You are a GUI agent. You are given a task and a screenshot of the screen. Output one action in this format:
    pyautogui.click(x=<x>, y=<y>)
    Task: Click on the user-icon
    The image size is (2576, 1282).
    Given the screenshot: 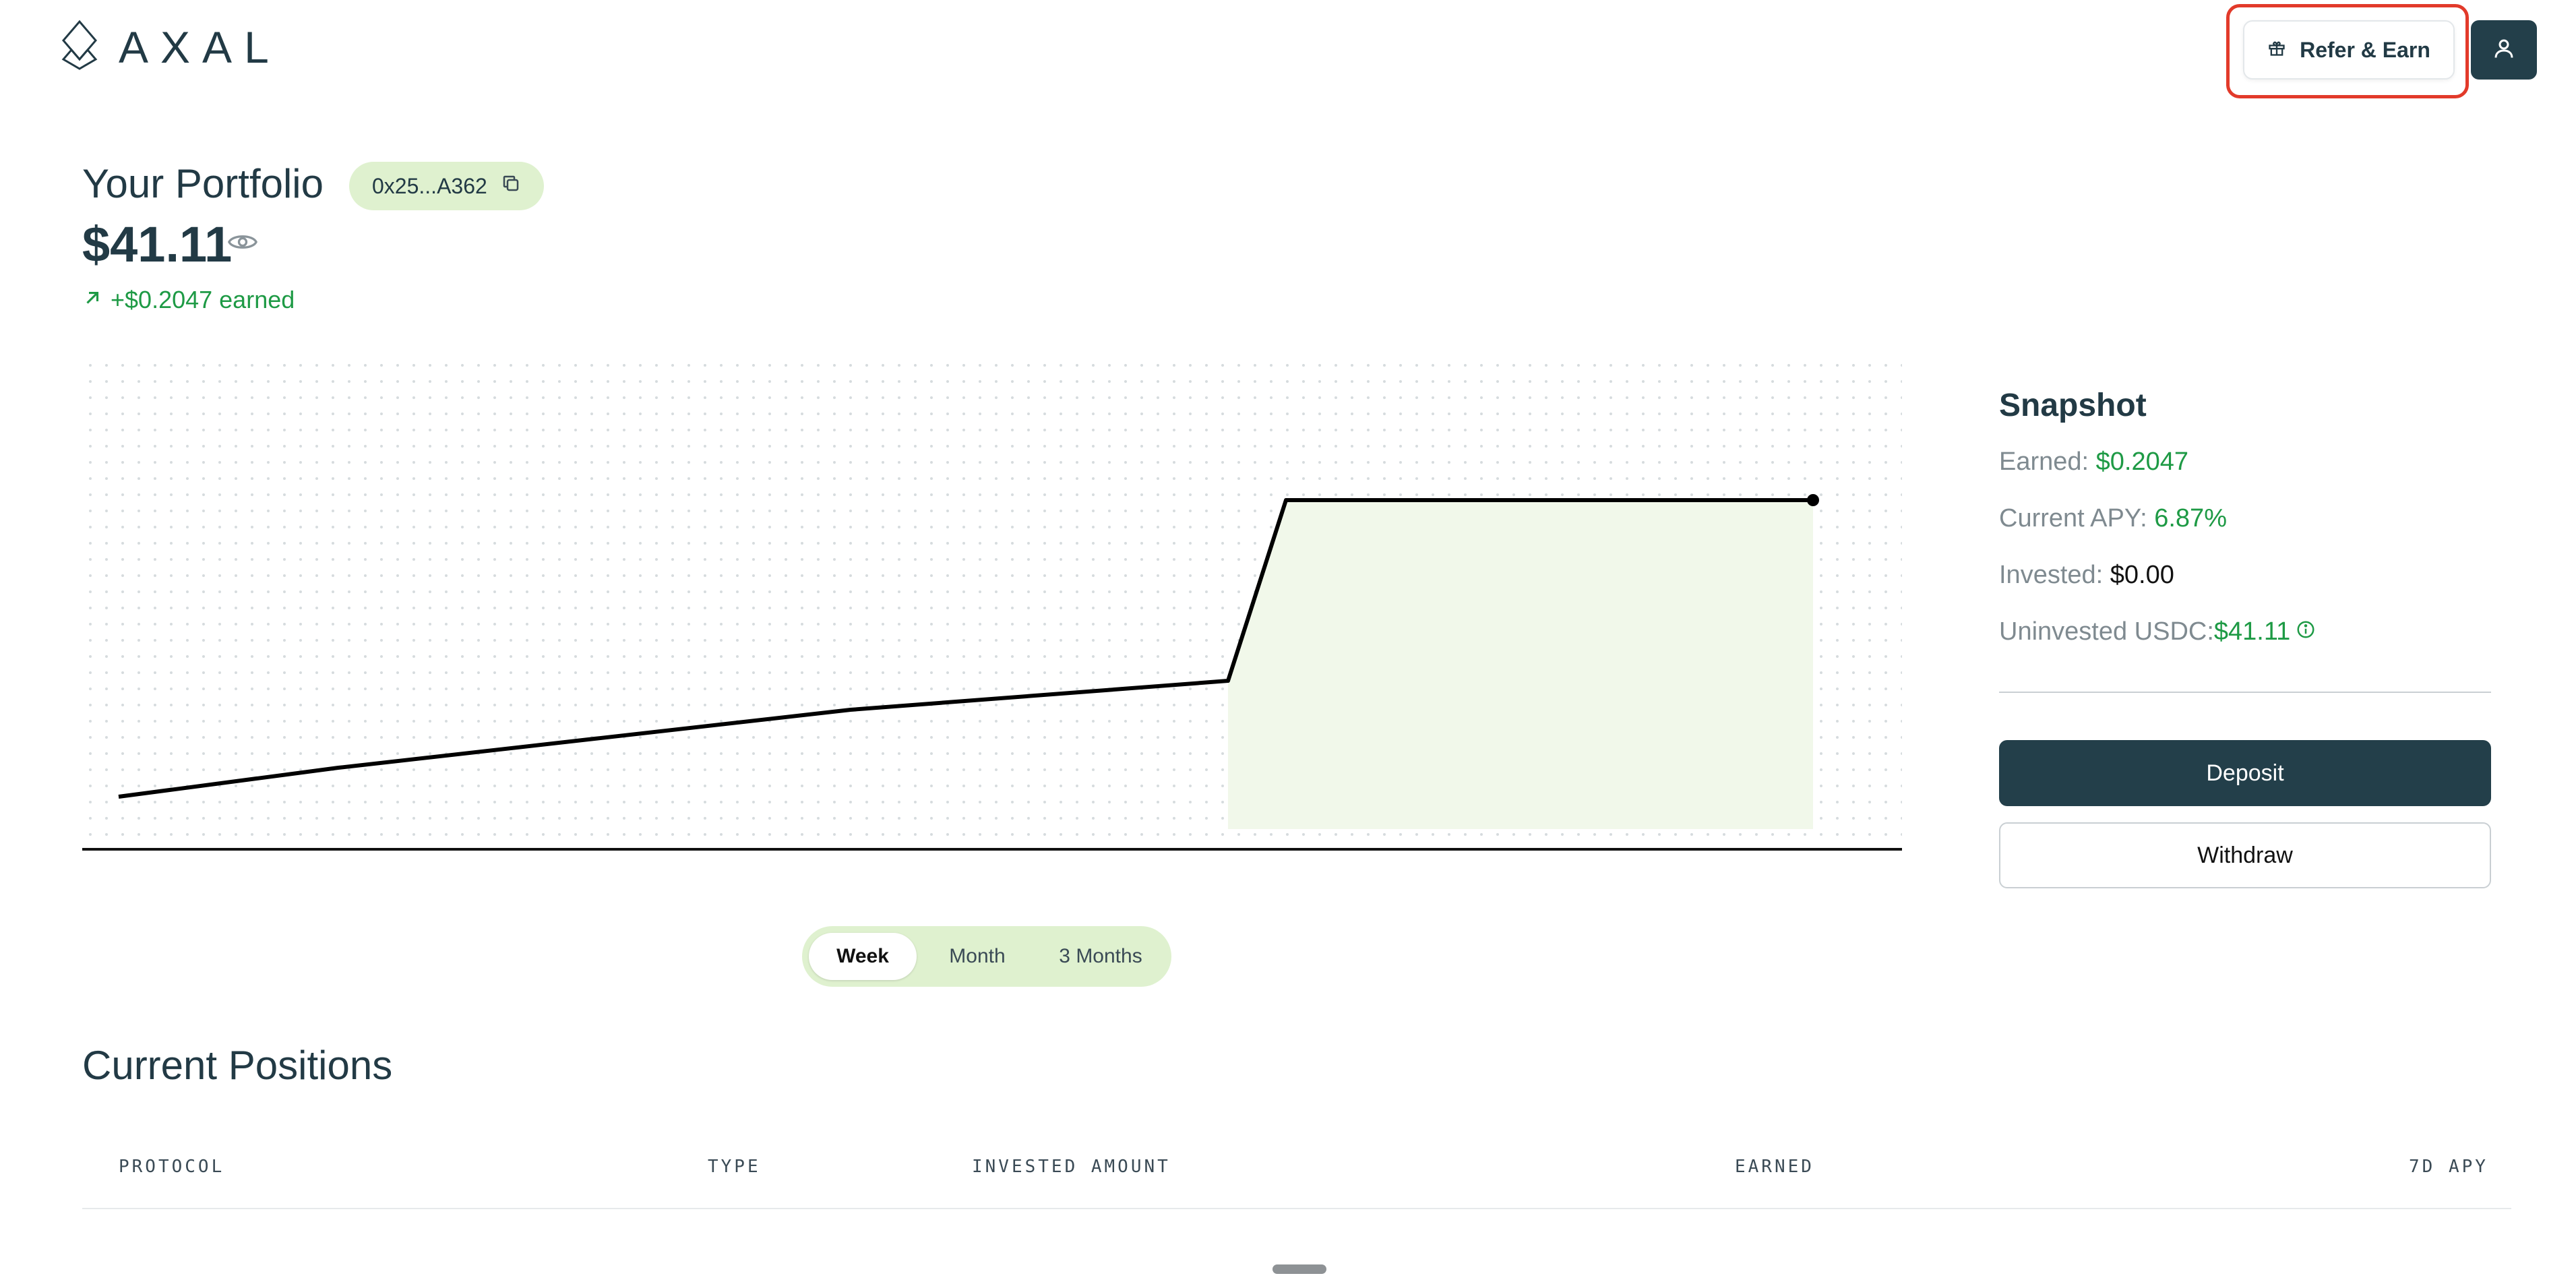 What is the action you would take?
    pyautogui.click(x=2504, y=50)
    